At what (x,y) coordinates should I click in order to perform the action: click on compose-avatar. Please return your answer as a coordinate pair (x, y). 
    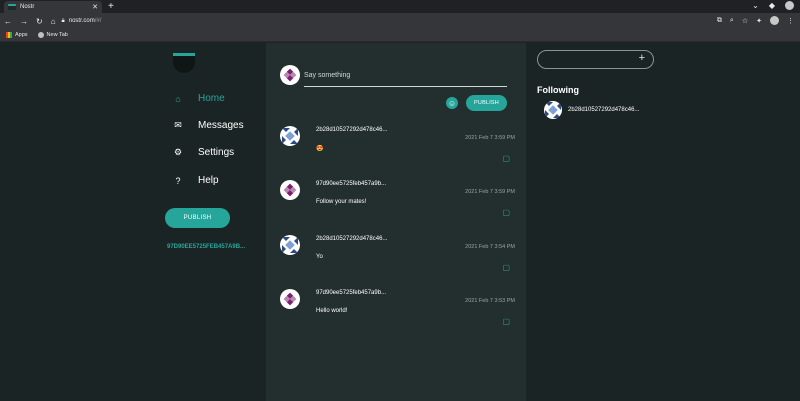
    Looking at the image, I should click on (290, 75).